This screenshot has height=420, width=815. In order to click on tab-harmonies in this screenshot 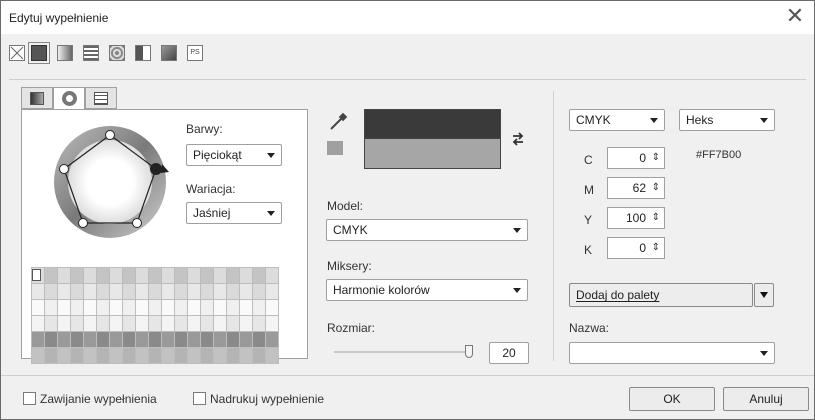, I will do `click(69, 98)`.